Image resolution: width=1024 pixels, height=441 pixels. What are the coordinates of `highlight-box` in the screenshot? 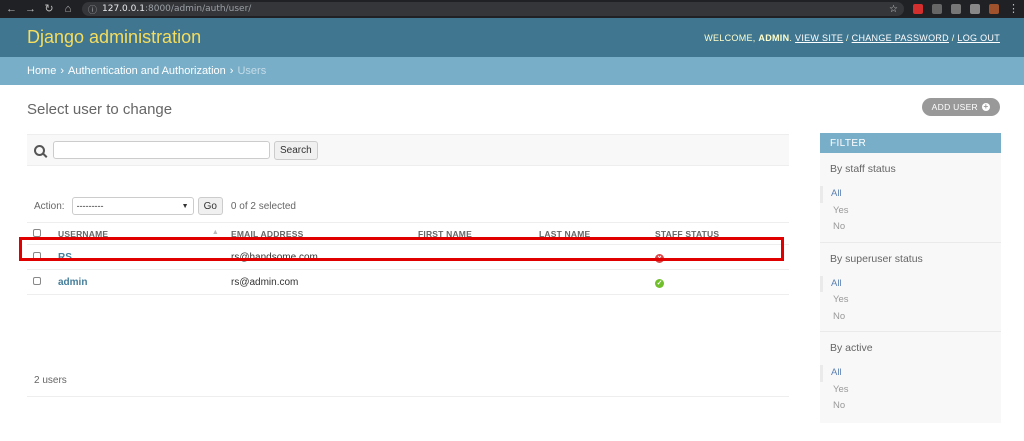 It's located at (401, 249).